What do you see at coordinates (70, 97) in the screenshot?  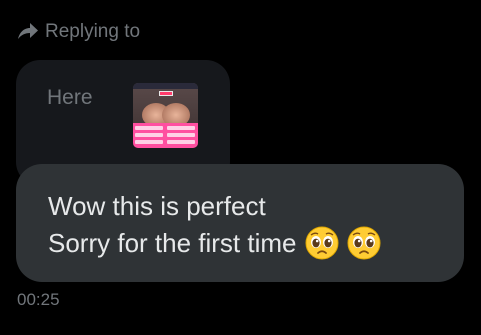 I see `quoted-message-text: Here` at bounding box center [70, 97].